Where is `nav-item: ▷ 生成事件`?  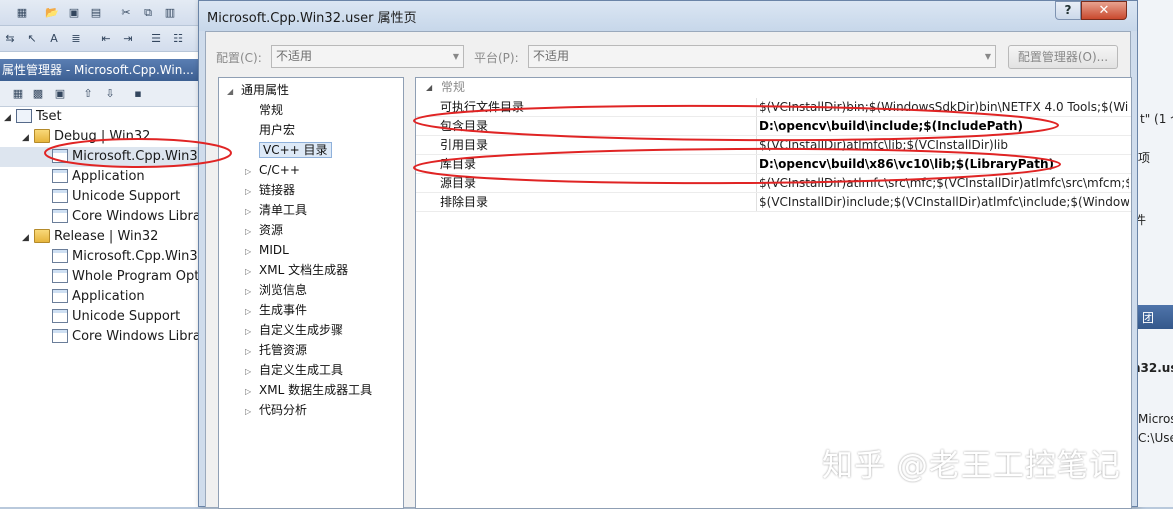
nav-item: ▷ 生成事件 is located at coordinates (276, 310).